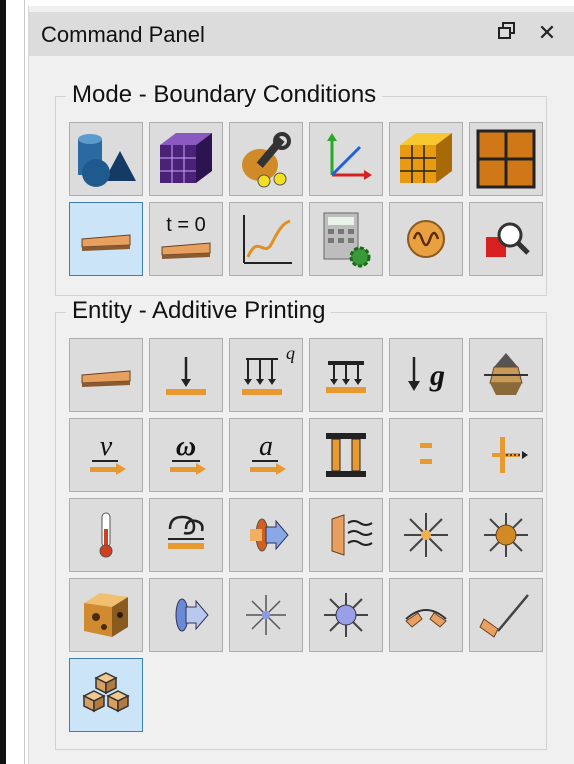 This screenshot has height=764, width=574. I want to click on panel-title: Command Panel, so click(123, 34).